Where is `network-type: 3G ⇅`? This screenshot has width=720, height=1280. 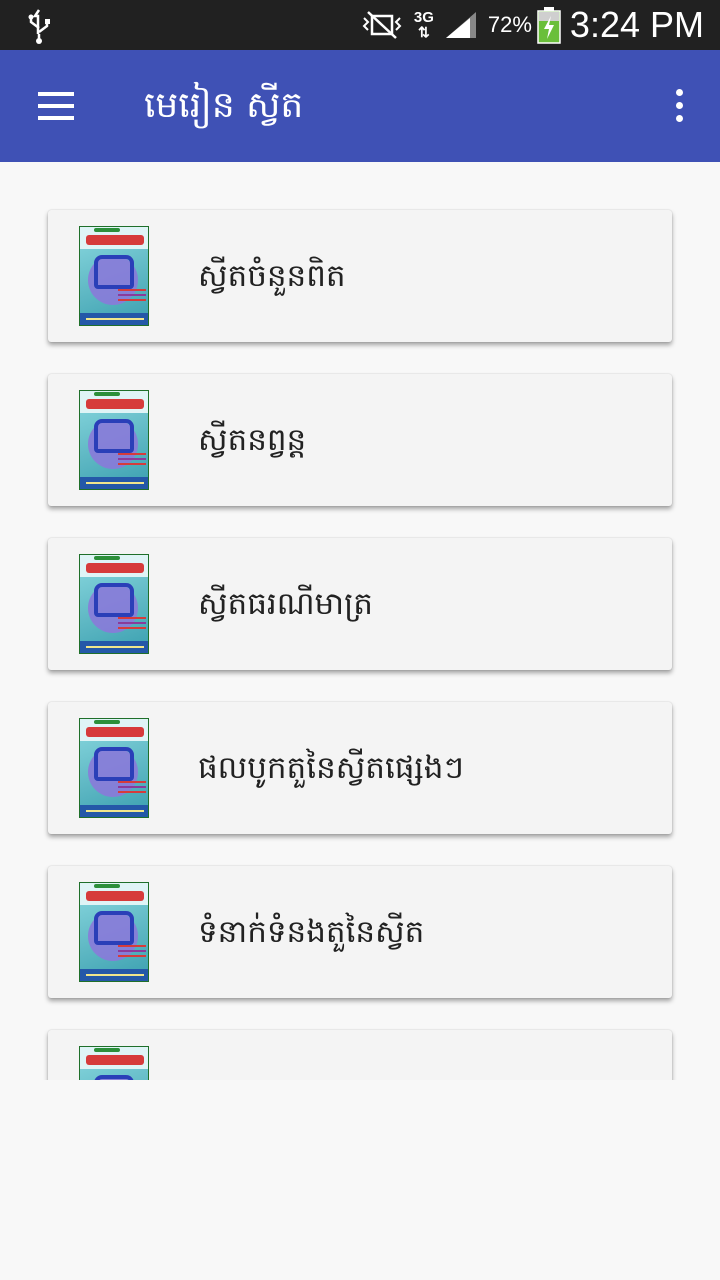
network-type: 3G ⇅ is located at coordinates (423, 24).